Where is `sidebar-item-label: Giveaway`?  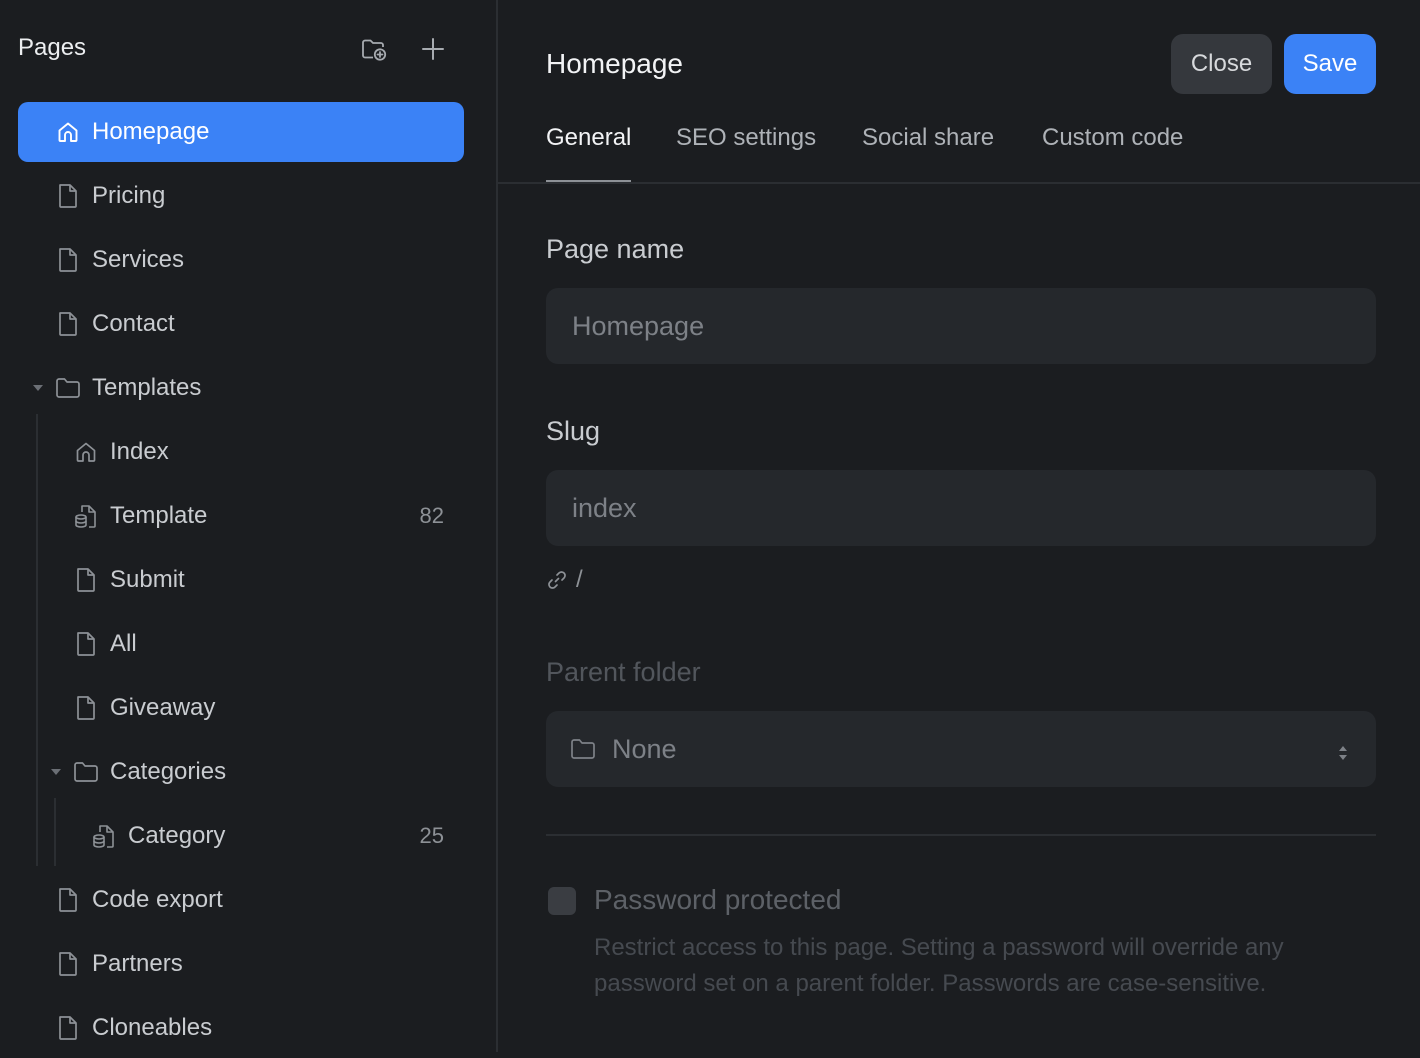 sidebar-item-label: Giveaway is located at coordinates (163, 707).